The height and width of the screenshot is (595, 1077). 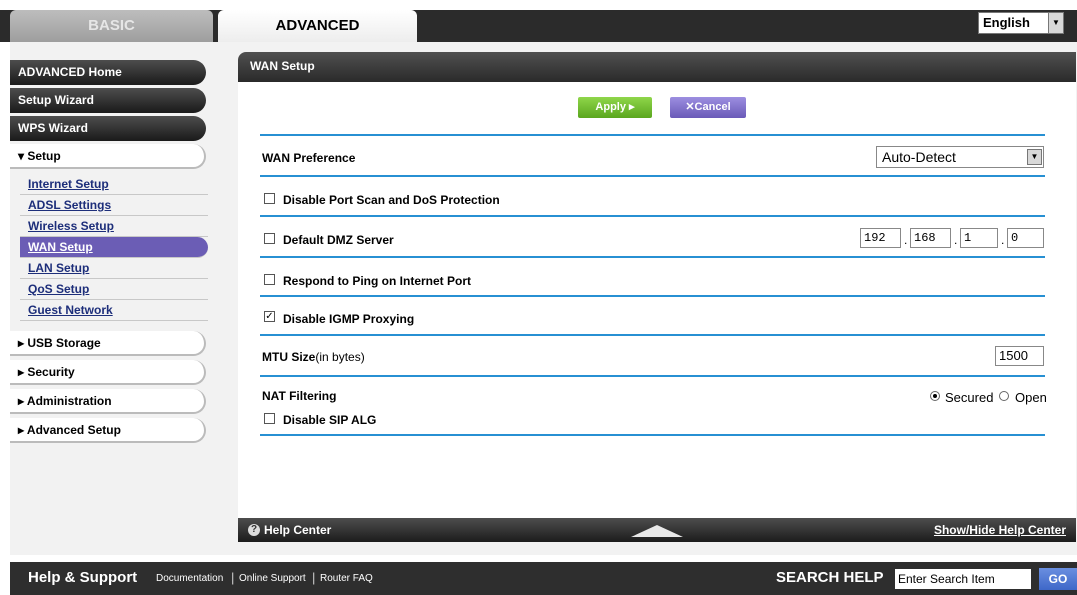 I want to click on apply-button: Apply ▸, so click(x=615, y=107).